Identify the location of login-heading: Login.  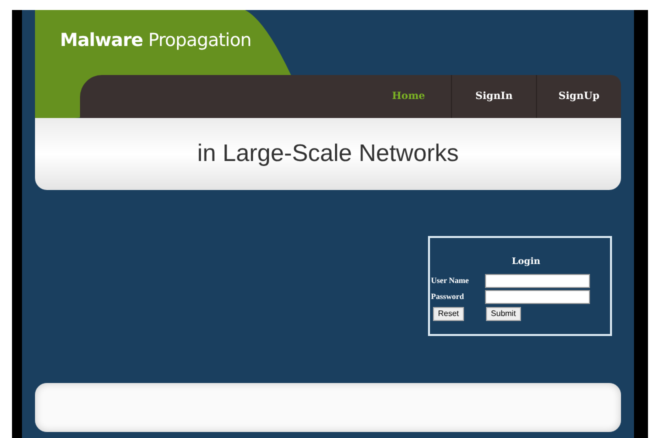
(526, 262).